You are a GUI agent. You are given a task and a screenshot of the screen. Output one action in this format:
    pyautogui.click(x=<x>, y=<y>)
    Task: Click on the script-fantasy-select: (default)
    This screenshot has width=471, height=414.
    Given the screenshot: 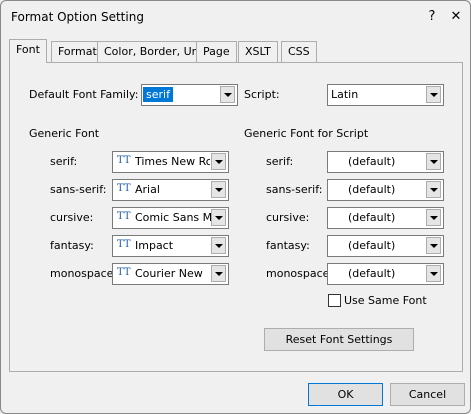 What is the action you would take?
    pyautogui.click(x=385, y=246)
    